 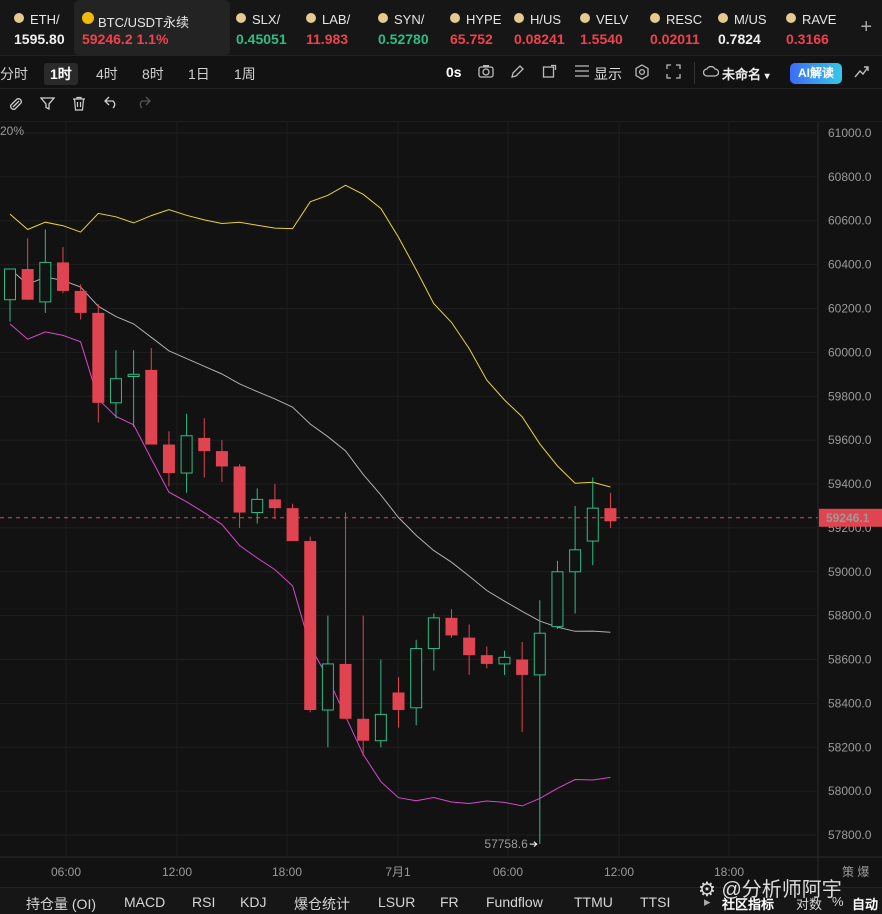 What do you see at coordinates (517, 73) in the screenshot?
I see `edit-icon` at bounding box center [517, 73].